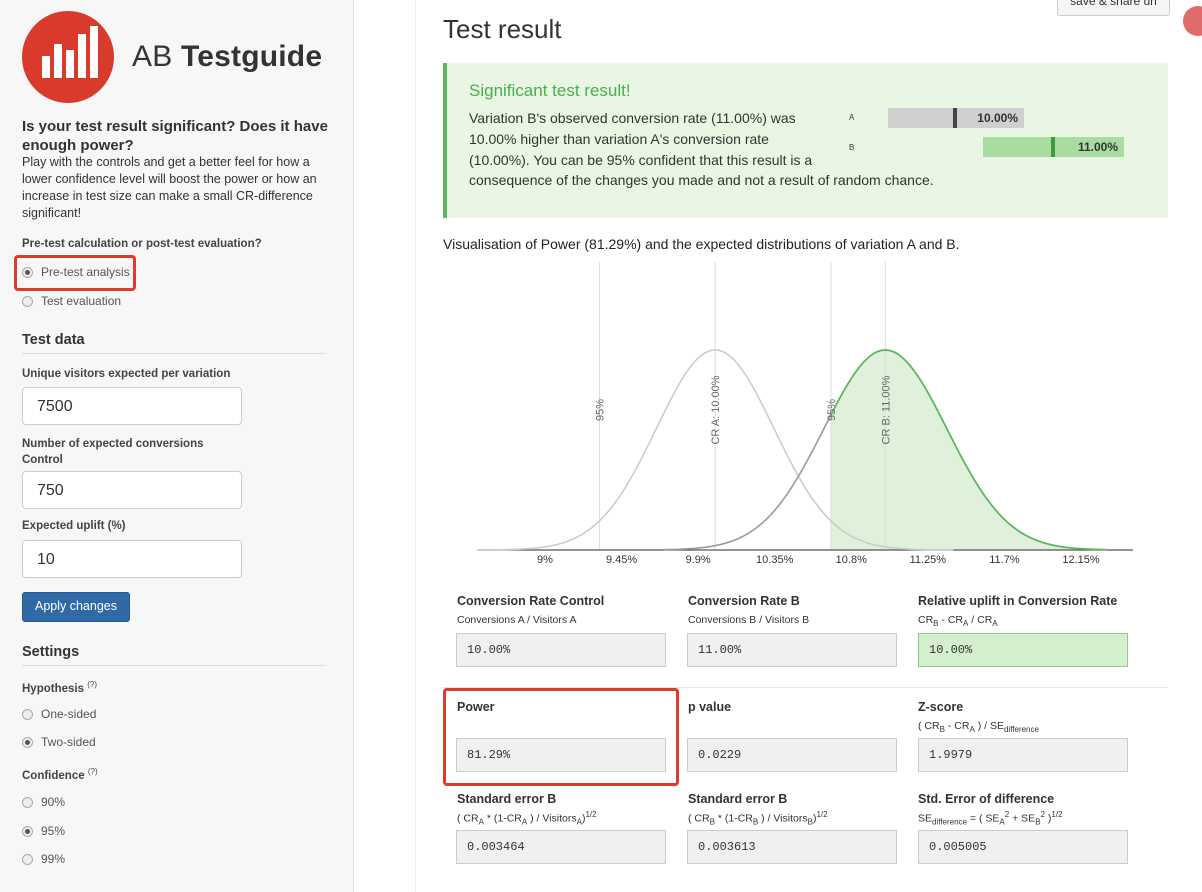 This screenshot has width=1202, height=892. Describe the element at coordinates (60, 774) in the screenshot. I see `confidence-label: Confidence (?)` at that location.